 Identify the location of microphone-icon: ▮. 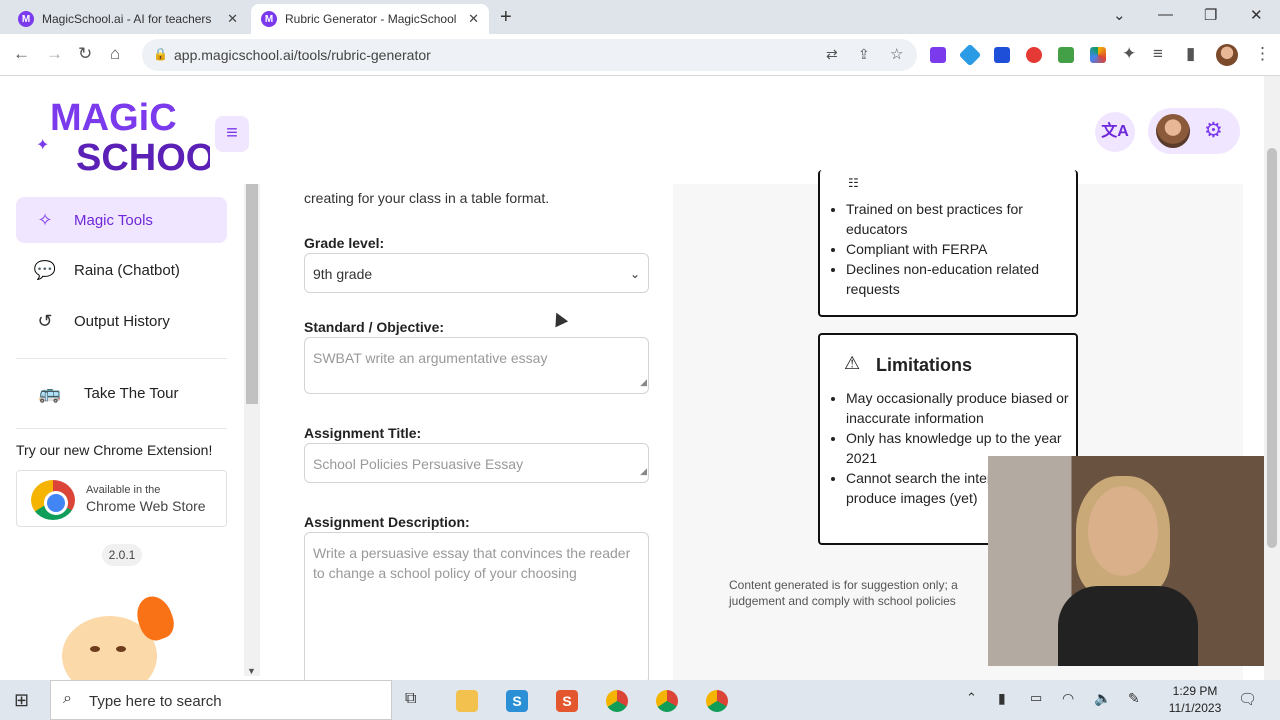
(1002, 698).